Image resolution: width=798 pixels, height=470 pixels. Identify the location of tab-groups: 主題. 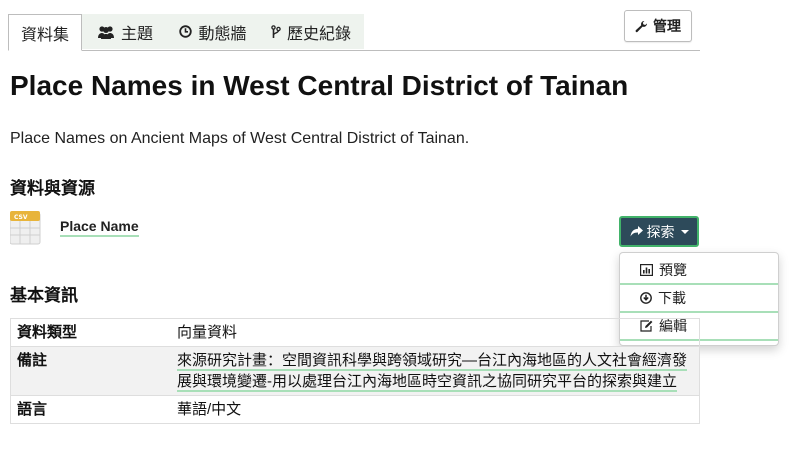
(125, 31).